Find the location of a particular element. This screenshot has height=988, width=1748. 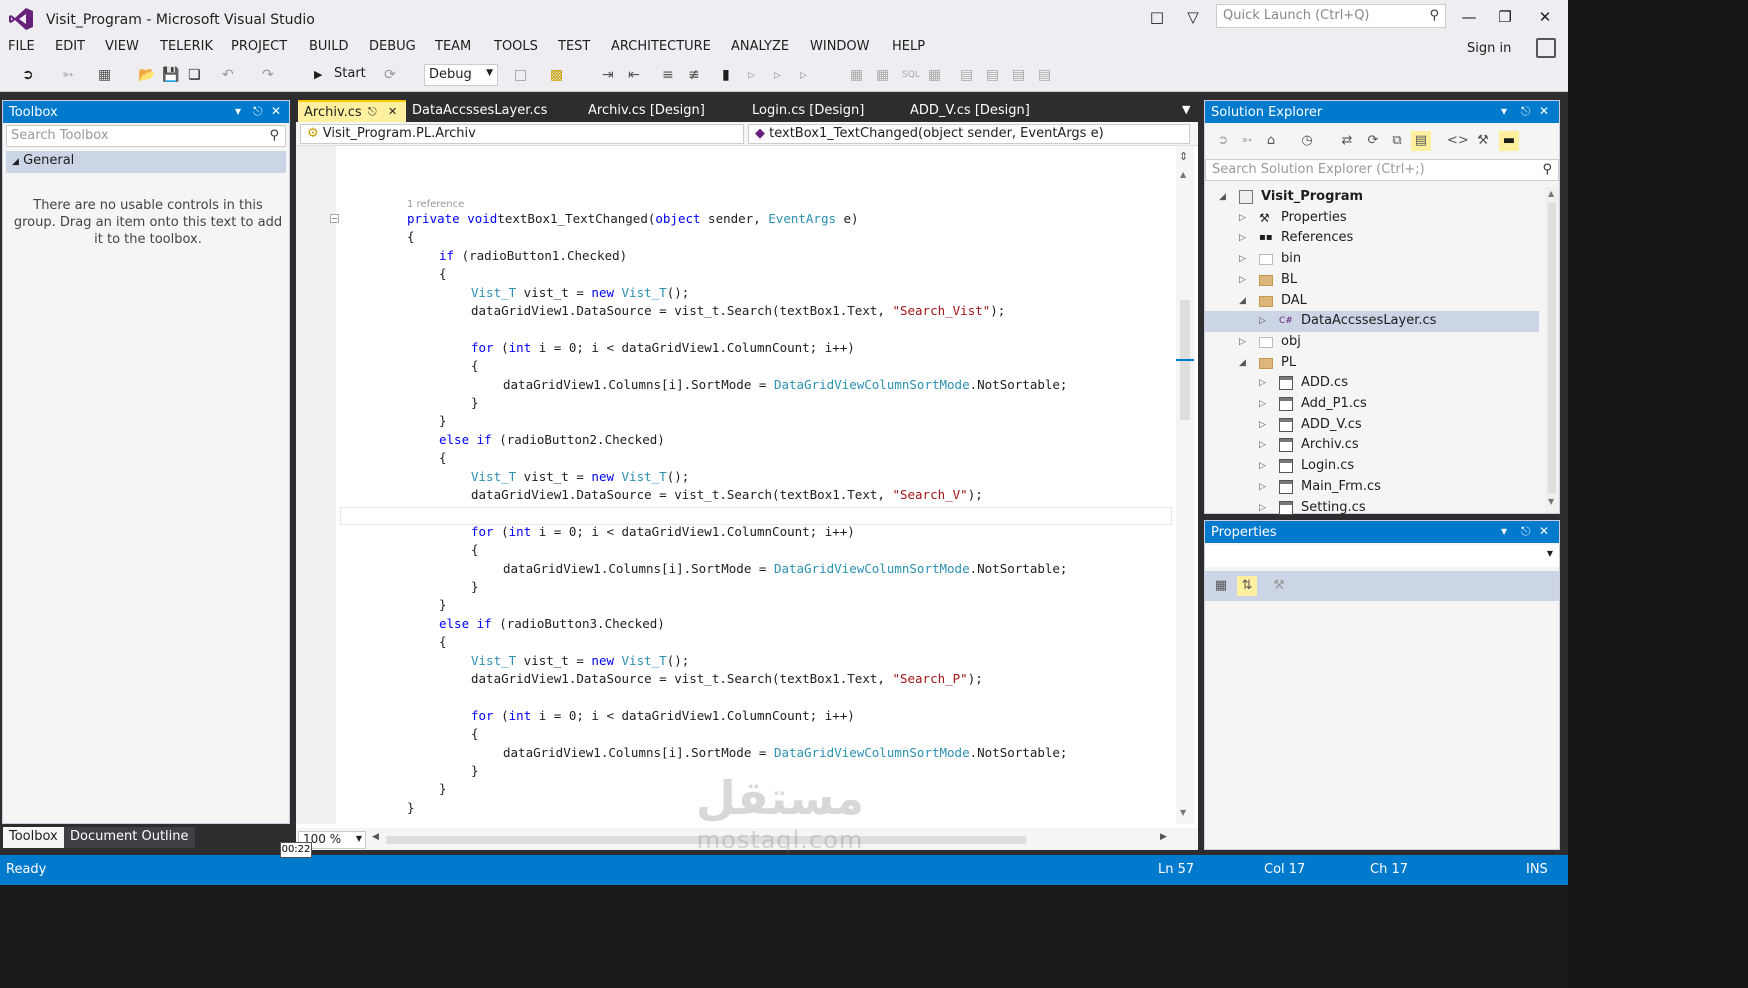

solution-configuration-select: Debug ▼ is located at coordinates (461, 75).